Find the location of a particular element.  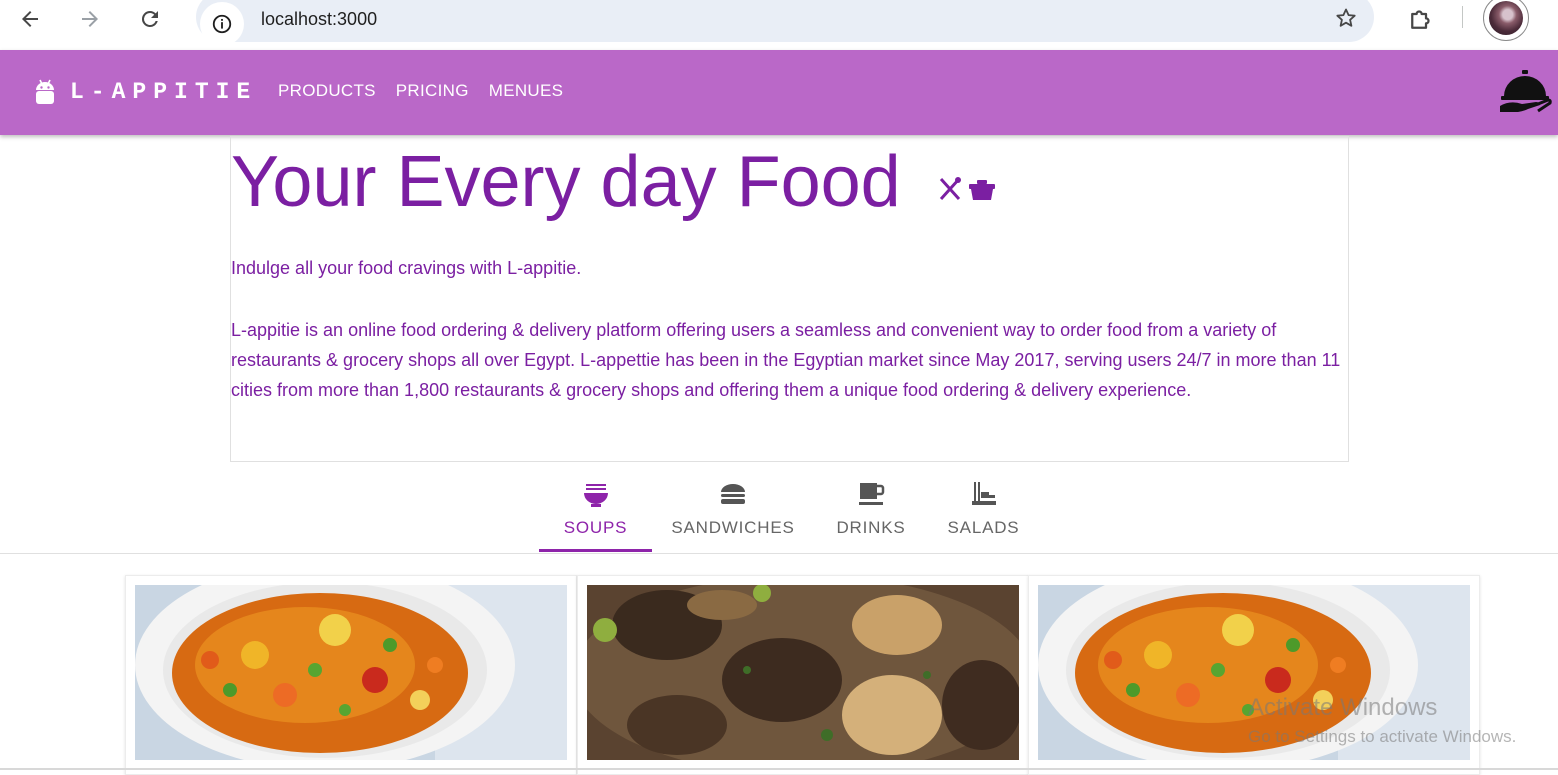

reload-icon is located at coordinates (150, 19).